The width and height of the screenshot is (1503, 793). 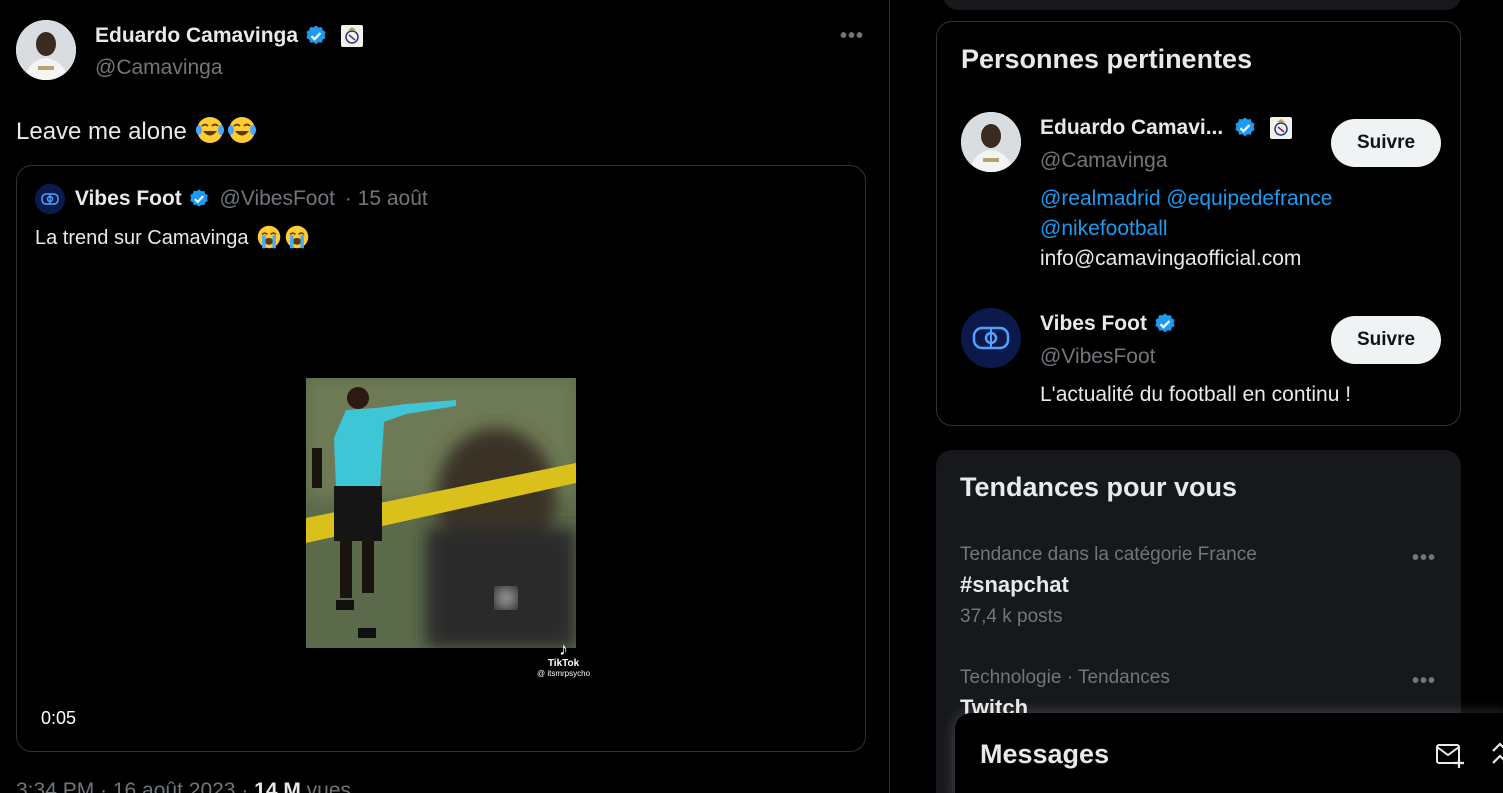 What do you see at coordinates (1011, 616) in the screenshot?
I see `trend-posts: 37,4 k posts` at bounding box center [1011, 616].